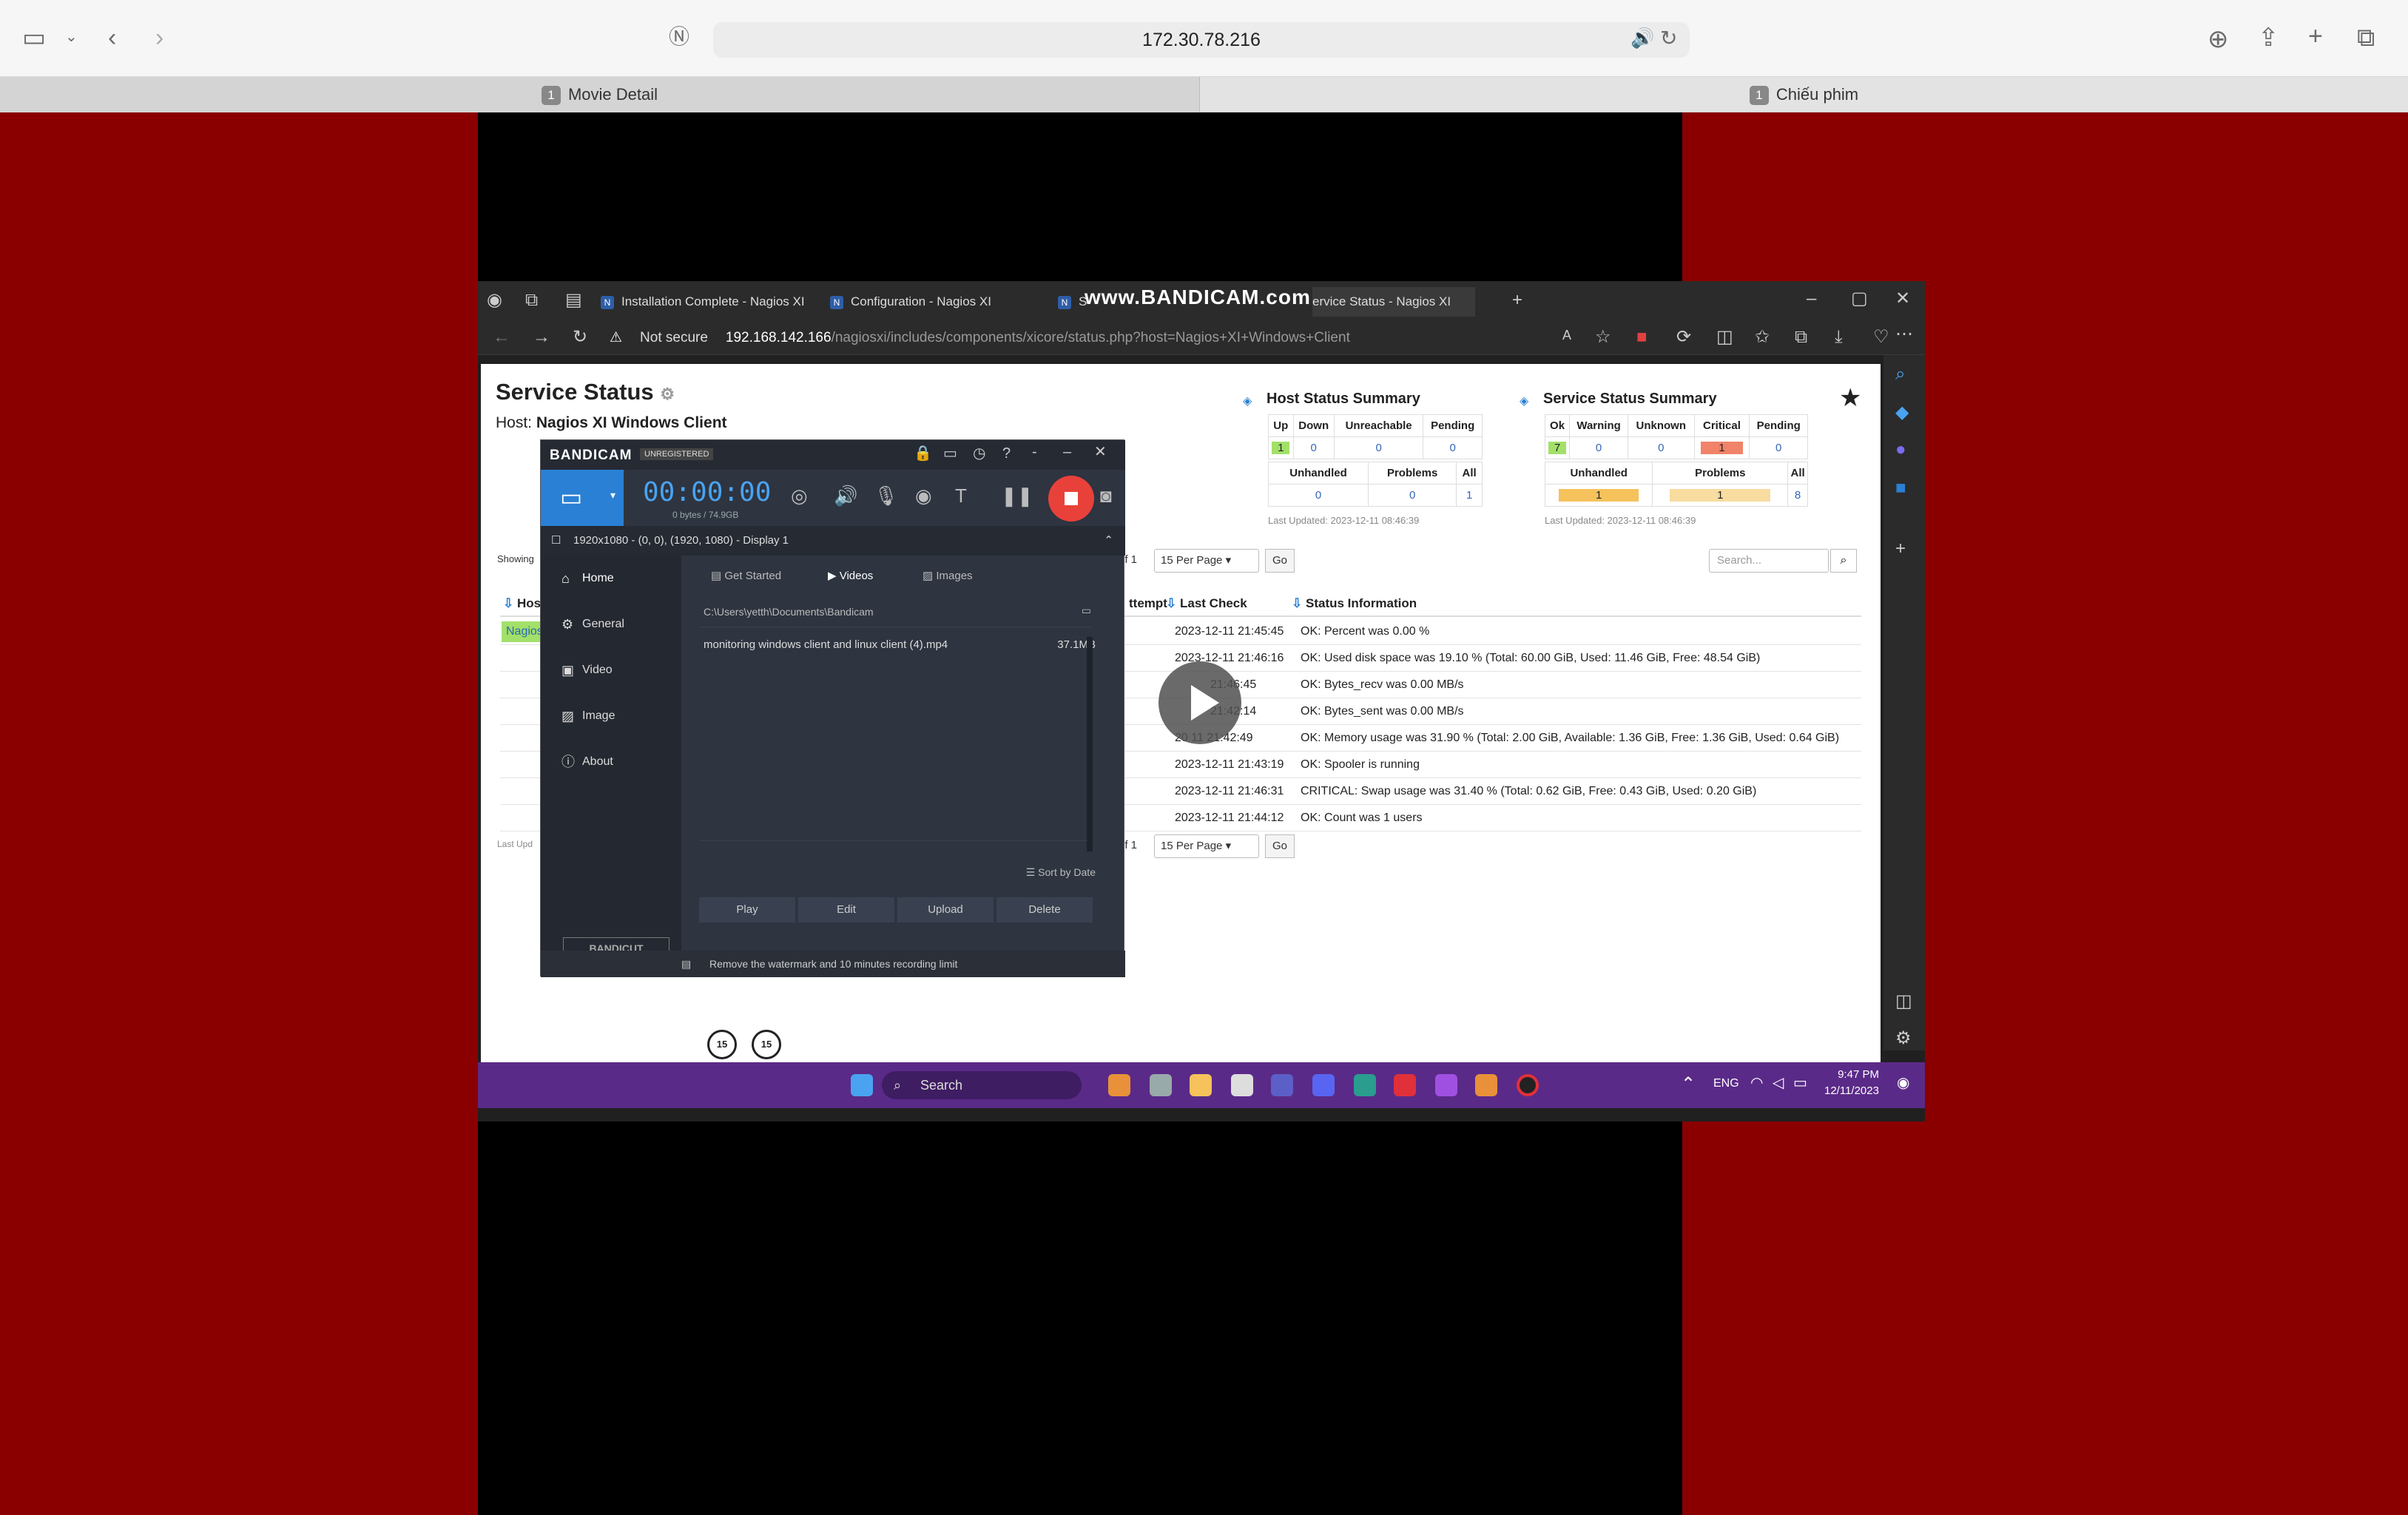 This screenshot has width=2408, height=1515. I want to click on settings-icon: ⚙, so click(1903, 1038).